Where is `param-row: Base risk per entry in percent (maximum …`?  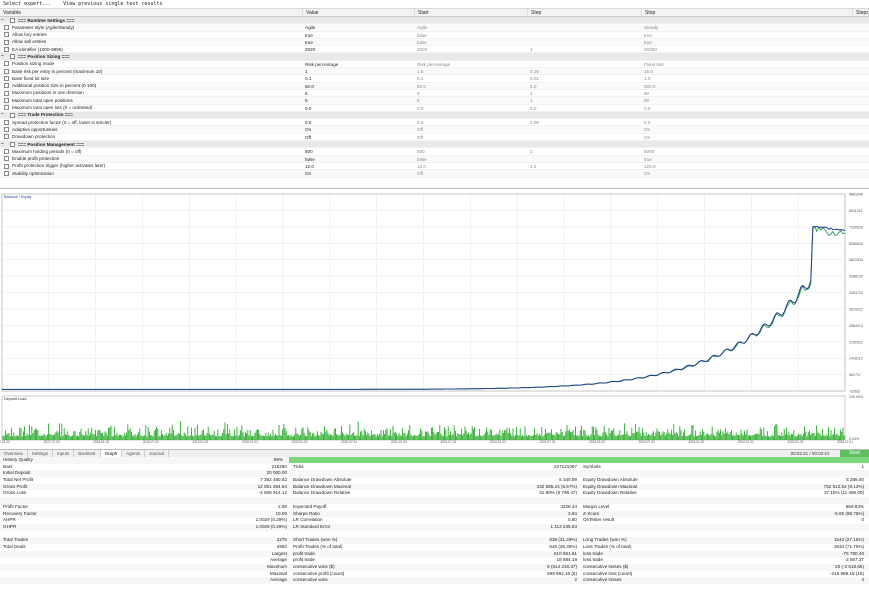 param-row: Base risk per entry in percent (maximum … is located at coordinates (434, 72).